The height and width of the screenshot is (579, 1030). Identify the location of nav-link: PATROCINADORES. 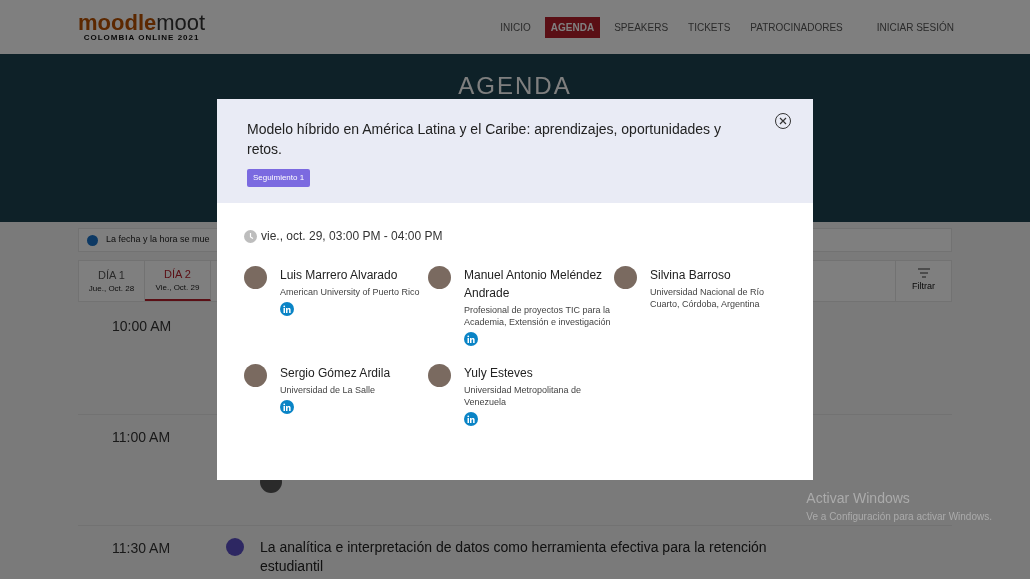
(796, 27).